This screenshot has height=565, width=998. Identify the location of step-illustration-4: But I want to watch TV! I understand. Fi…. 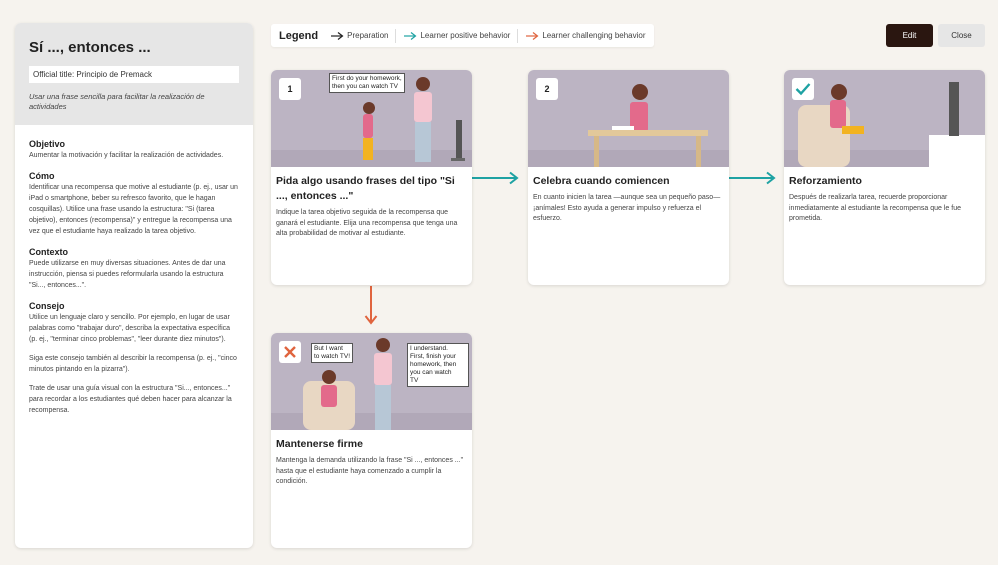
(371, 381).